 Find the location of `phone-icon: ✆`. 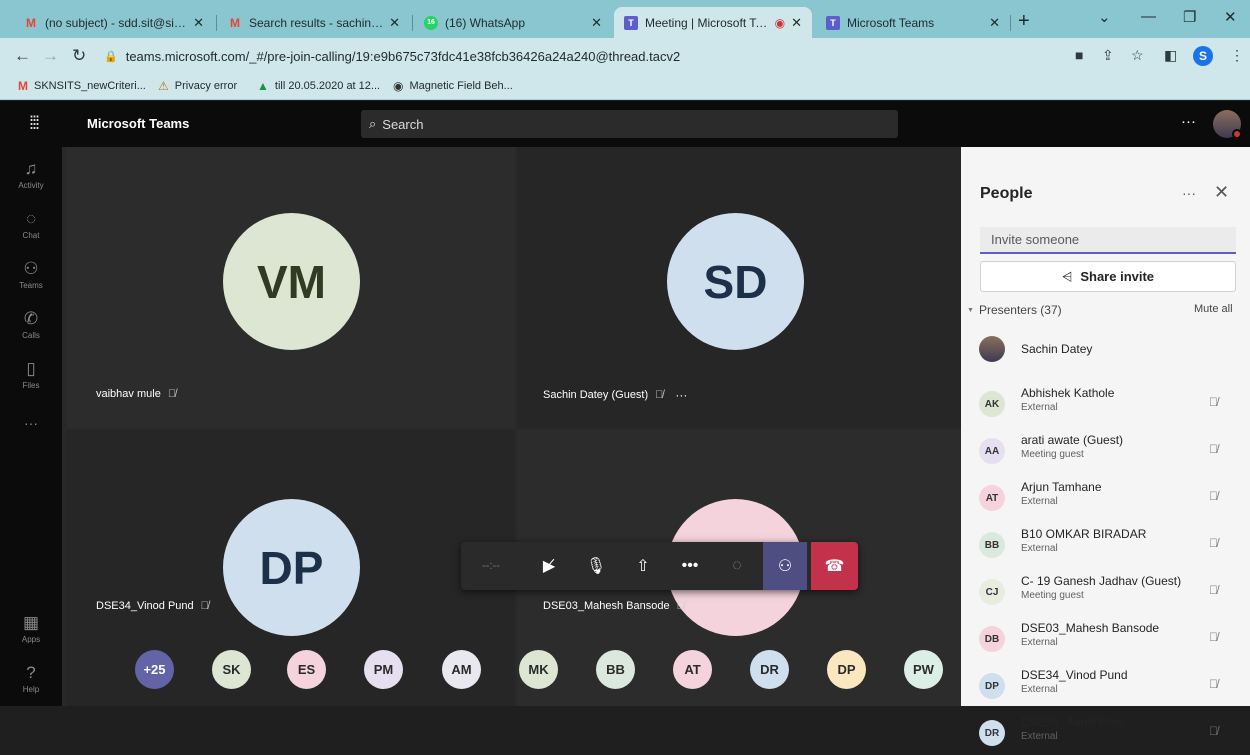

phone-icon: ✆ is located at coordinates (31, 318).